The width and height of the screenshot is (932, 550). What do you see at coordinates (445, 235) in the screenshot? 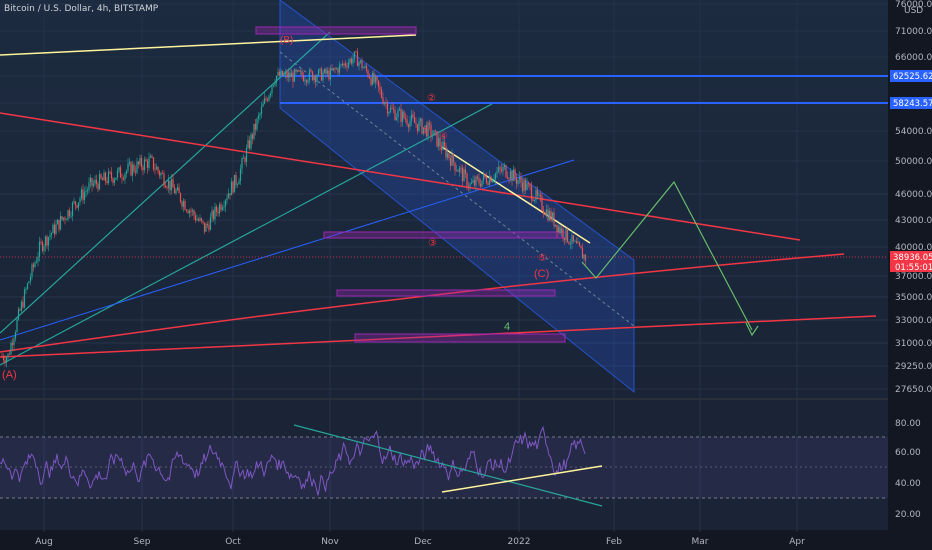
I see `purple-zone-mid` at bounding box center [445, 235].